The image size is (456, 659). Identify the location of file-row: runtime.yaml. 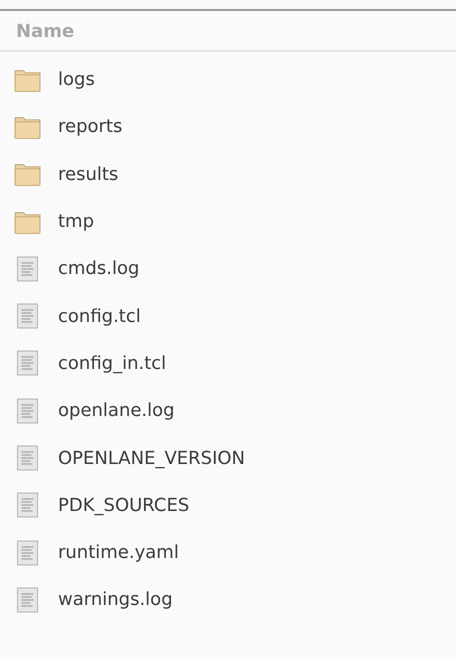
(228, 552).